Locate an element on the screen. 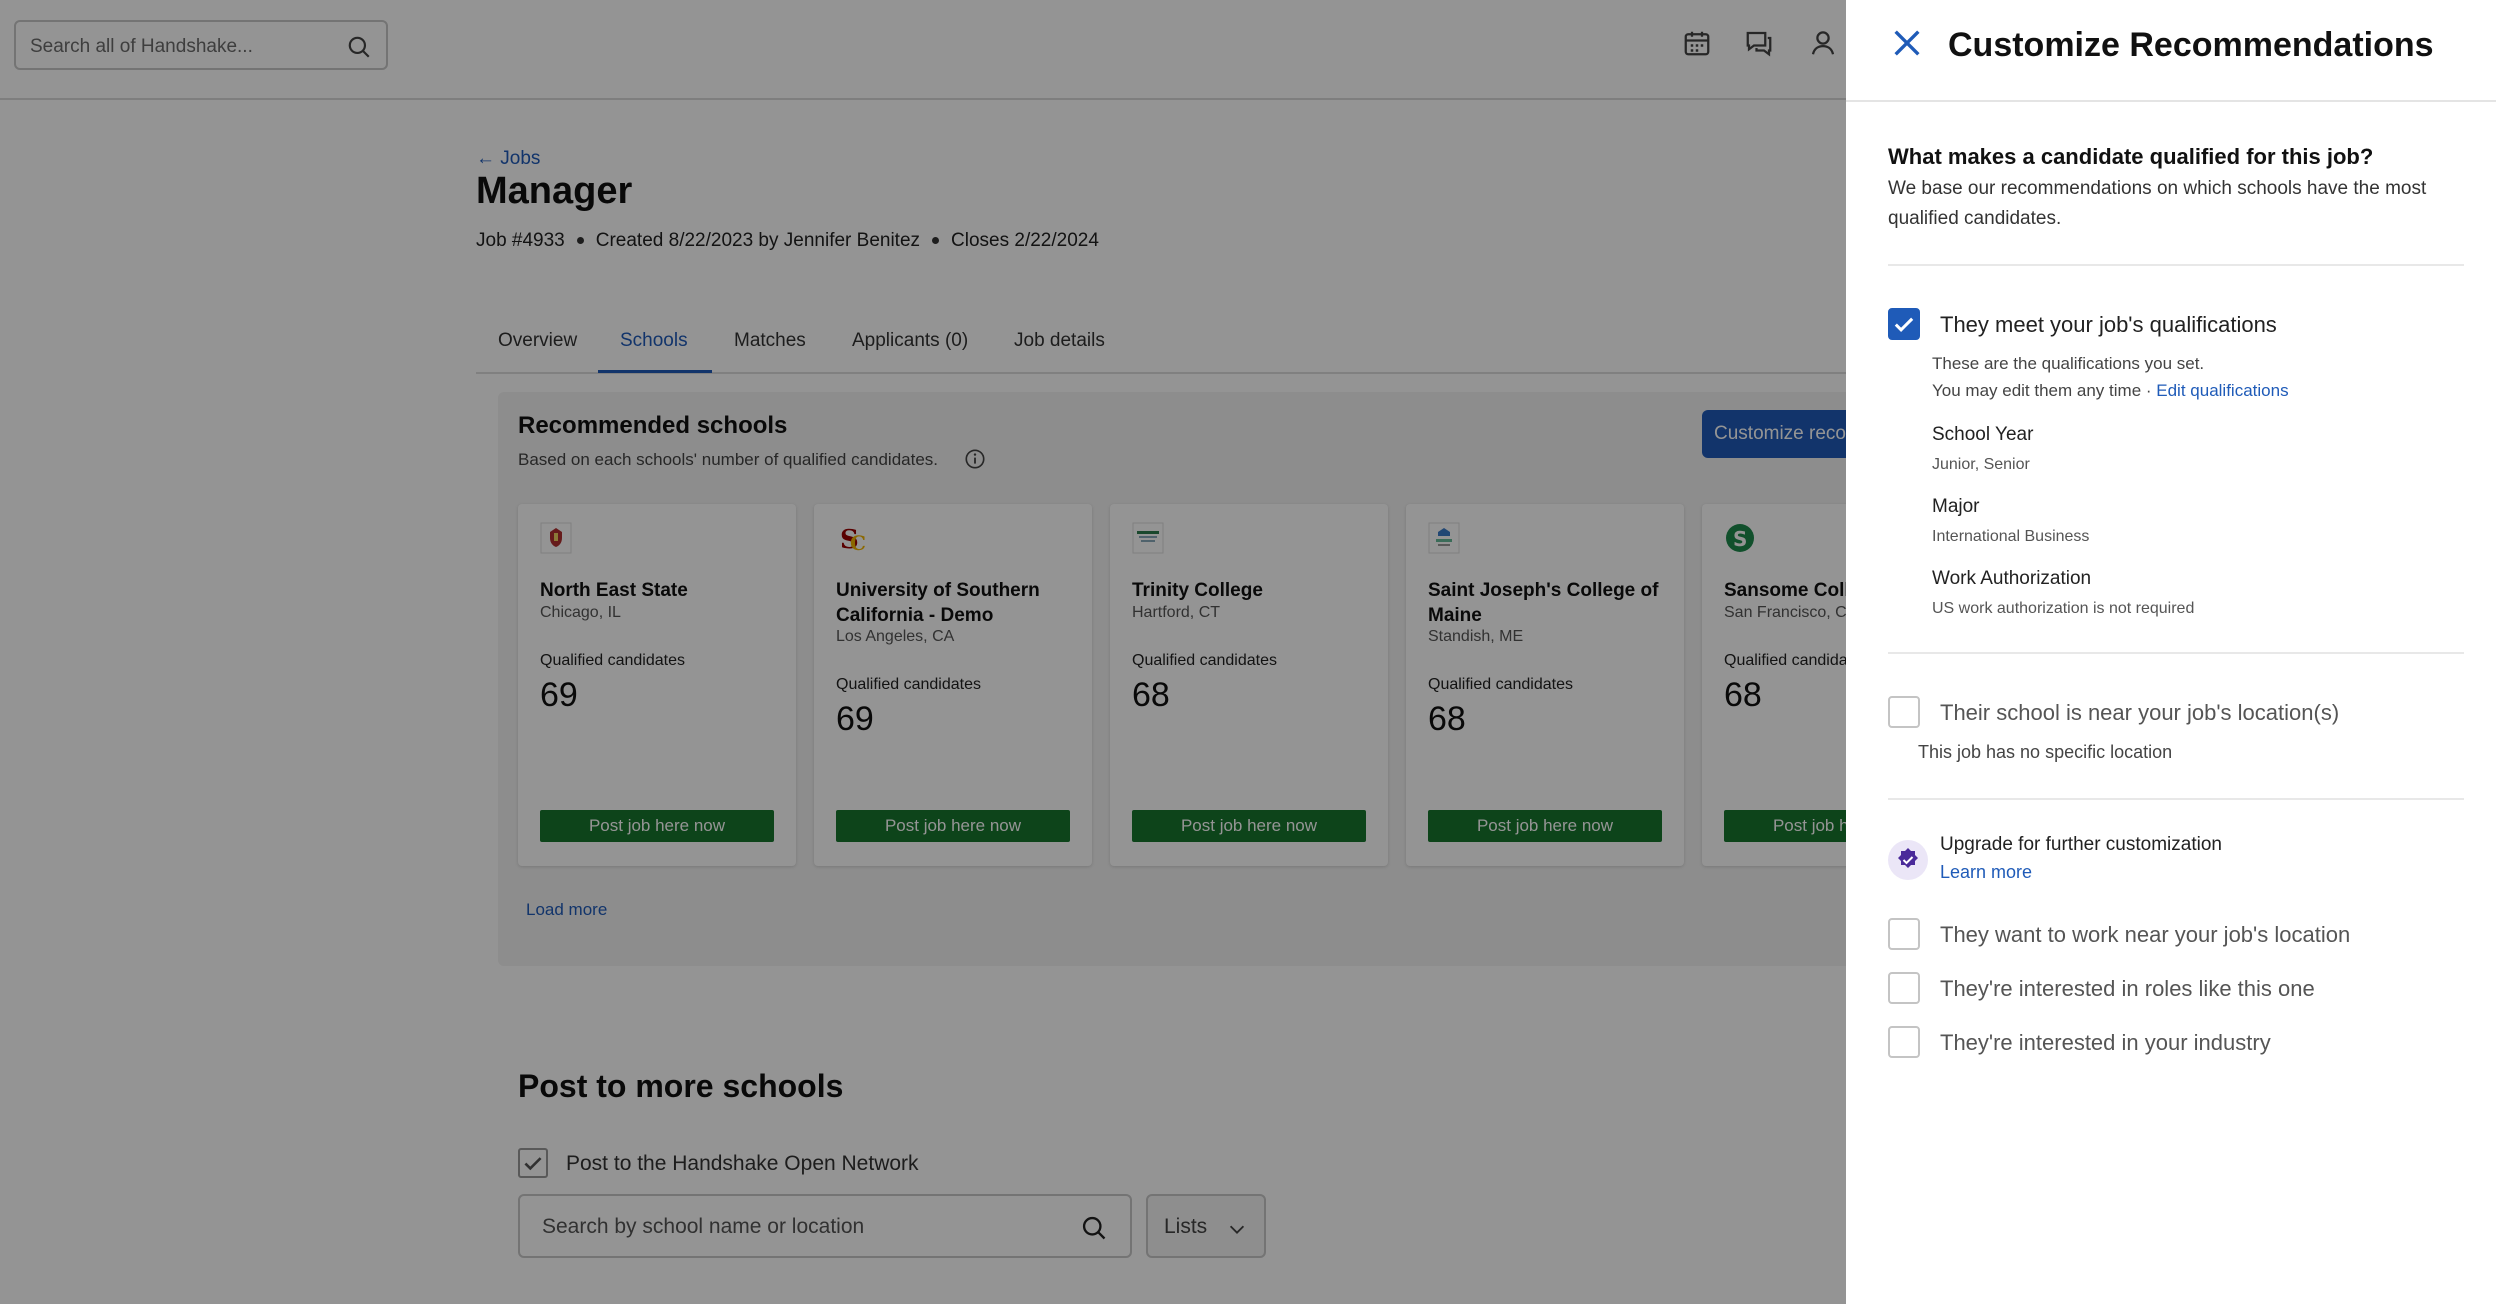  major-label: Major is located at coordinates (1956, 506).